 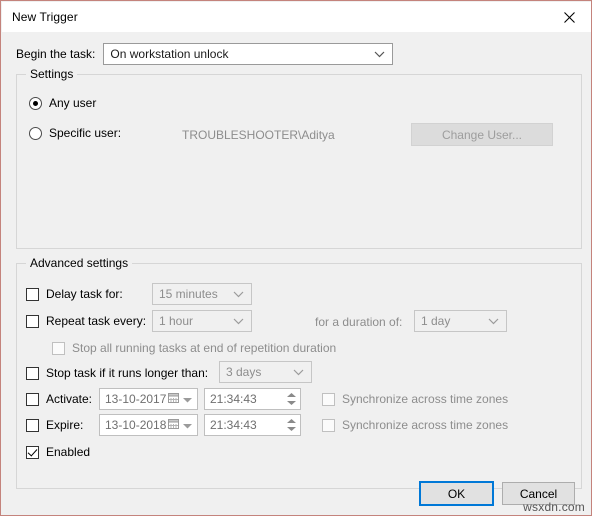 I want to click on checkbox-activate-sync-indicator, so click(x=328, y=399).